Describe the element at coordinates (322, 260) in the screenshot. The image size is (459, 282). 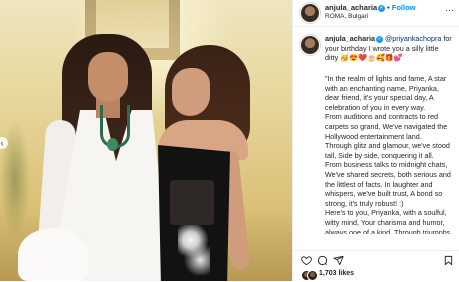
I see `comment-icon` at that location.